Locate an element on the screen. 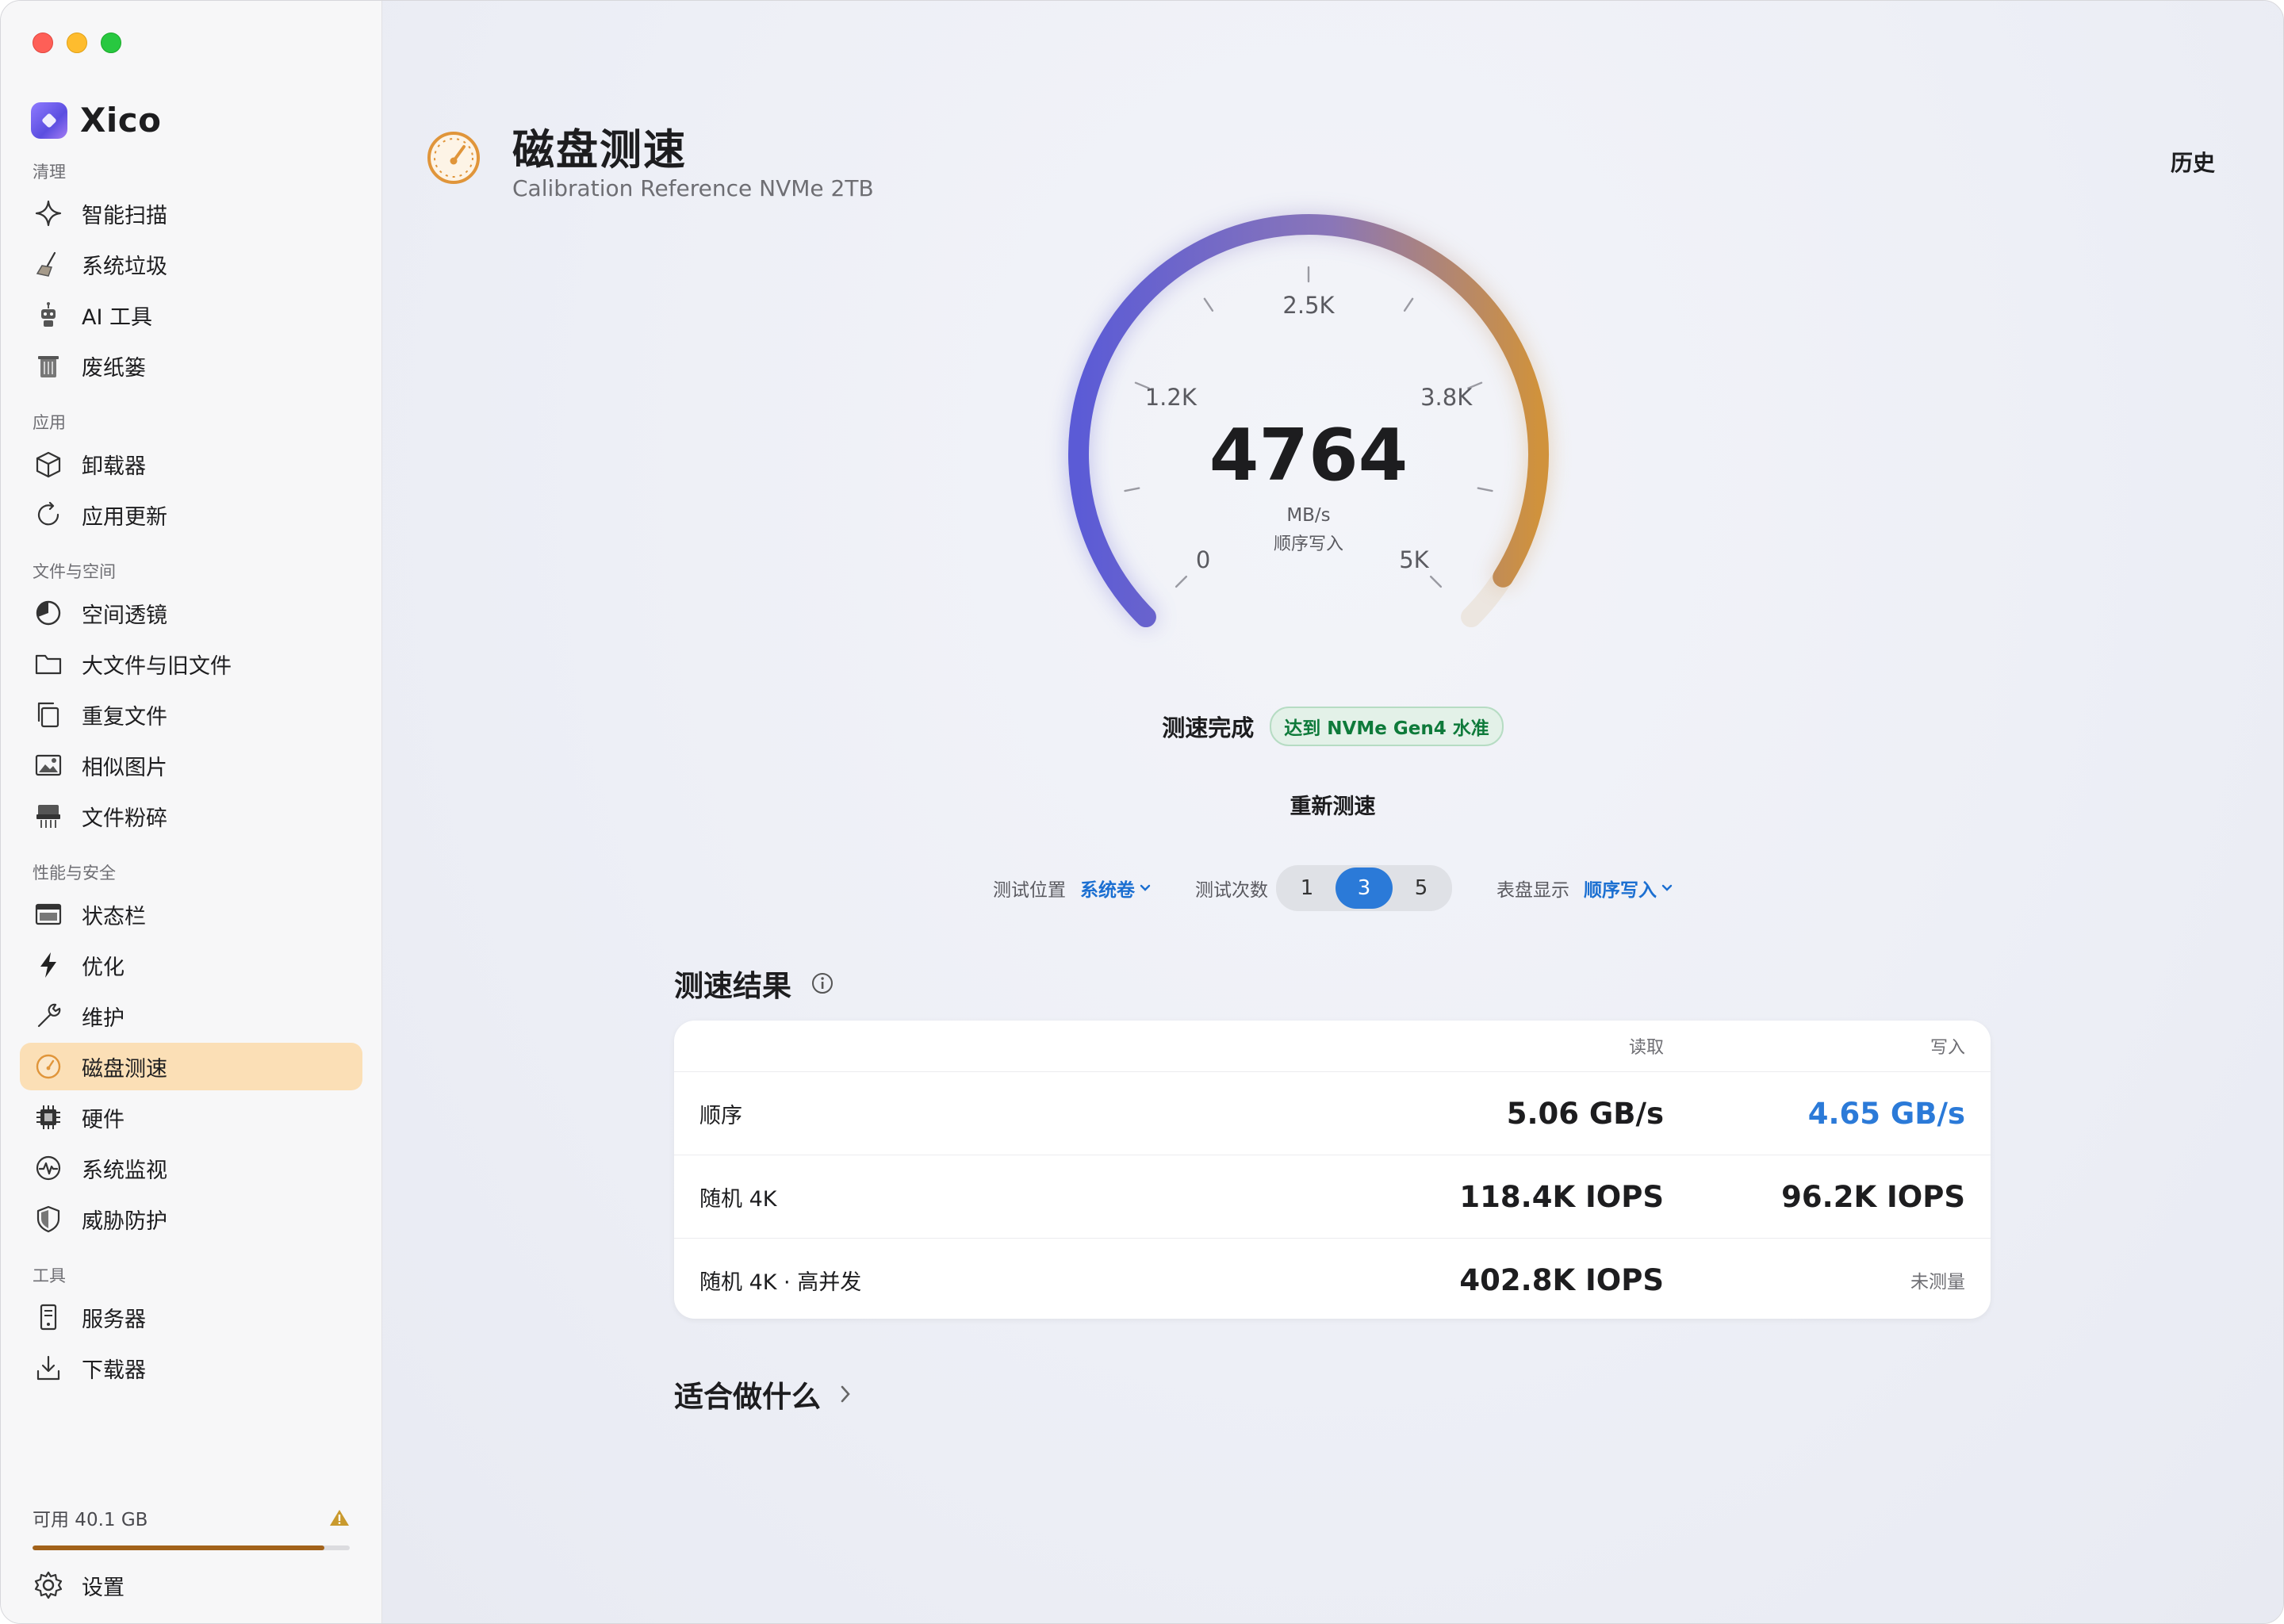  sidebar-item-label: 卸载器 is located at coordinates (114, 466).